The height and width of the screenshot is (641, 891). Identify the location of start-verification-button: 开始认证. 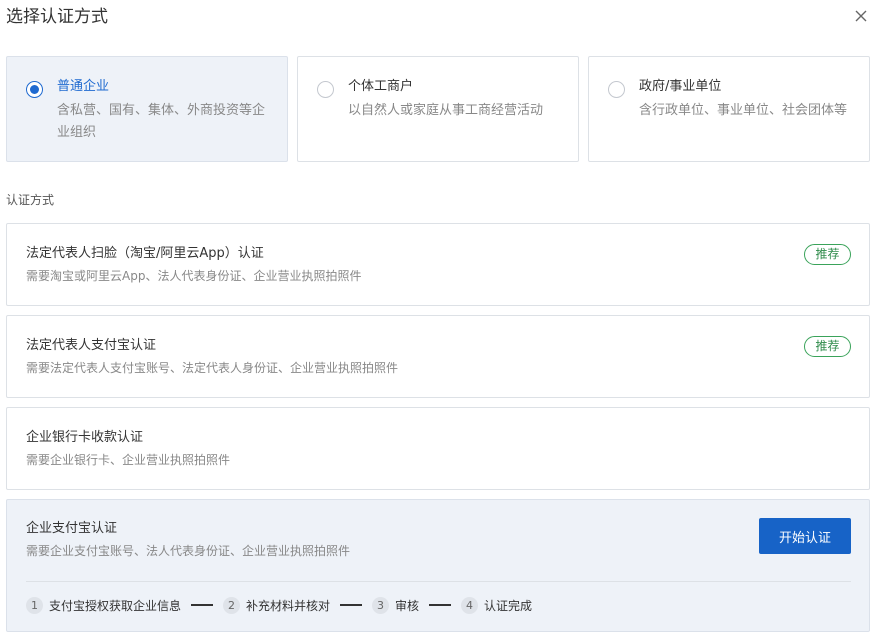
(805, 536).